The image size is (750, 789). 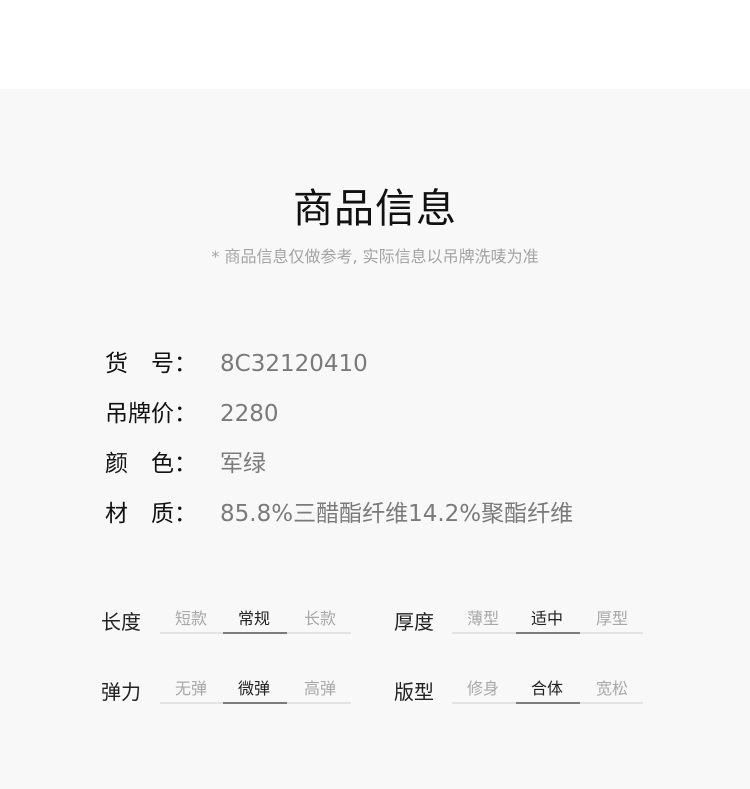 What do you see at coordinates (121, 692) in the screenshot?
I see `attr-label-elasticity: 弹力` at bounding box center [121, 692].